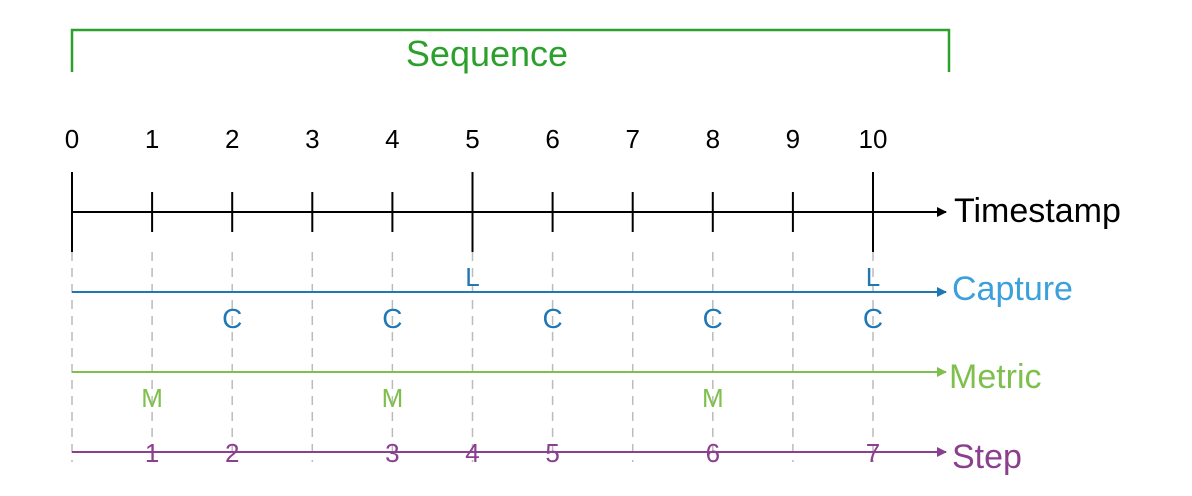 This screenshot has width=1192, height=496. I want to click on sequence-bracket: Sequence, so click(510, 51).